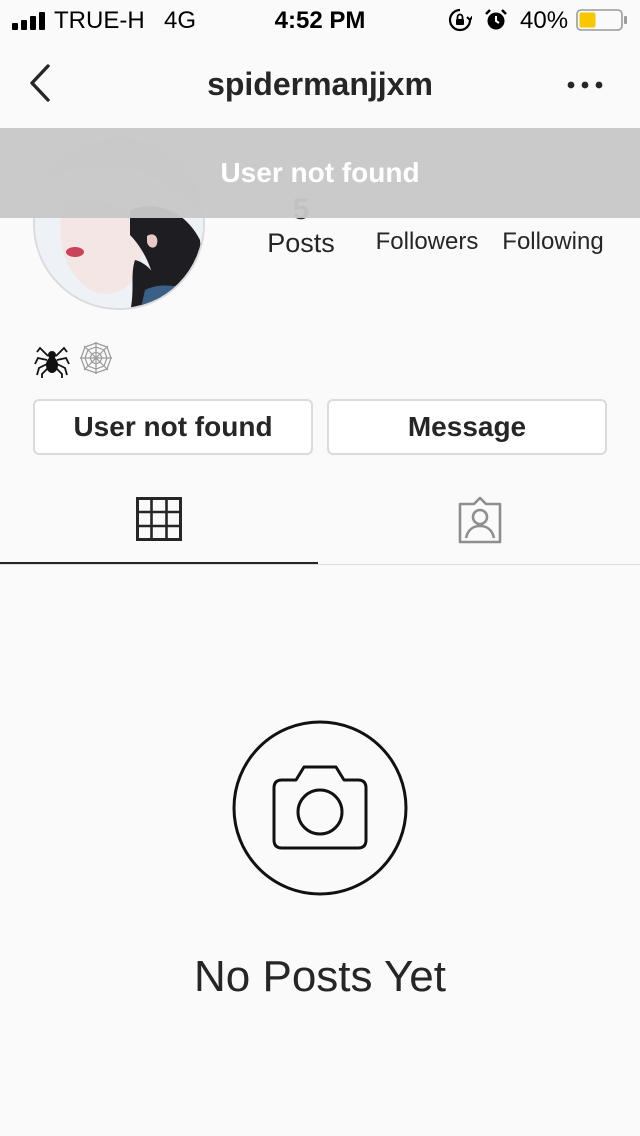 Image resolution: width=640 pixels, height=1136 pixels. I want to click on more-options-button, so click(585, 85).